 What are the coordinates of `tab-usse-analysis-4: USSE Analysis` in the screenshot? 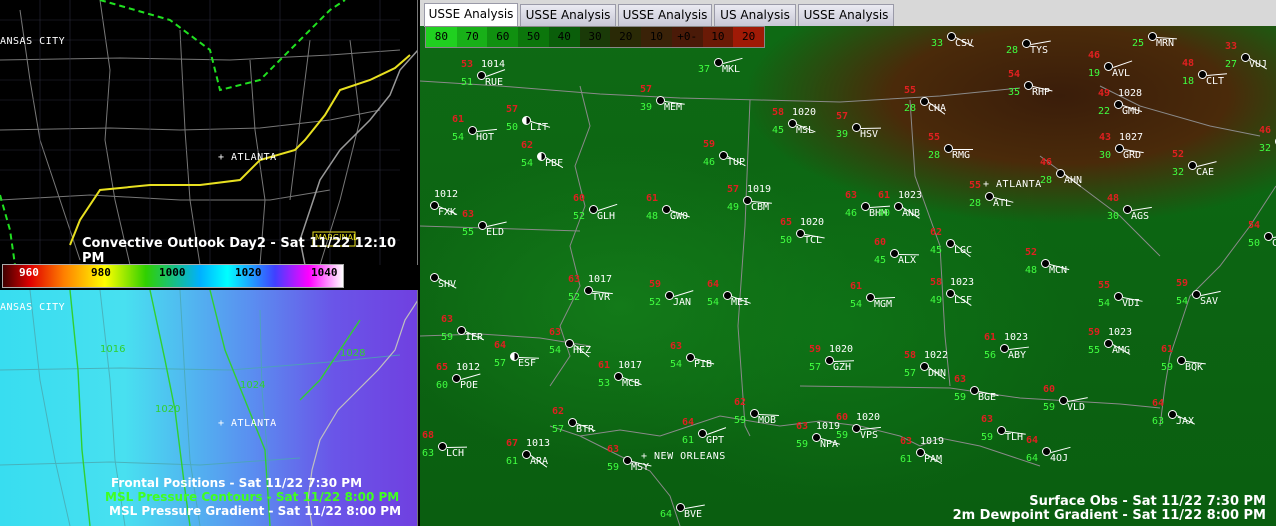 It's located at (846, 15).